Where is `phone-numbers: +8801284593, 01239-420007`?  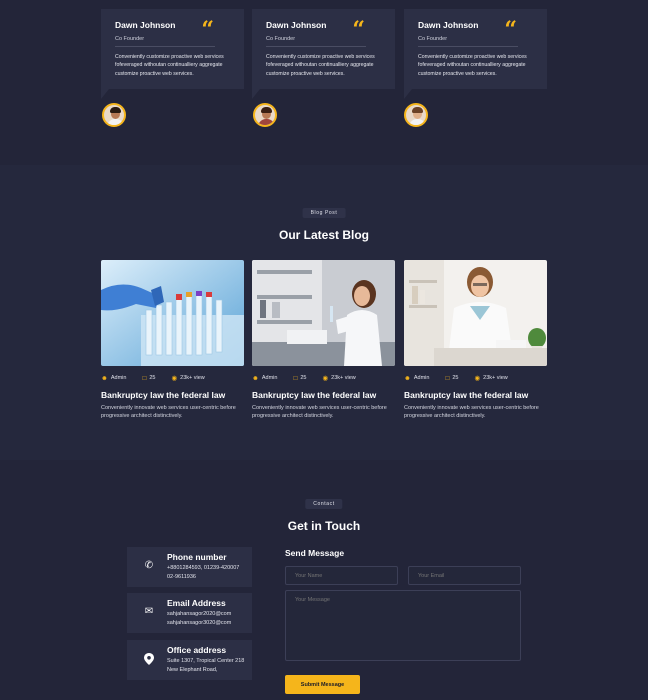
phone-numbers: +8801284593, 01239-420007 is located at coordinates (203, 568).